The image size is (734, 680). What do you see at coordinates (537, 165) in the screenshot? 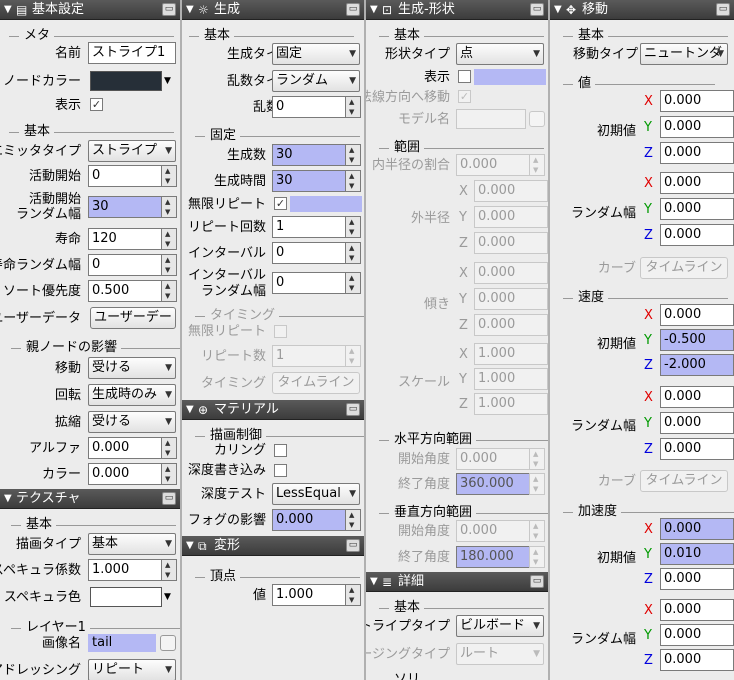
I see `inner-radius-spinner` at bounding box center [537, 165].